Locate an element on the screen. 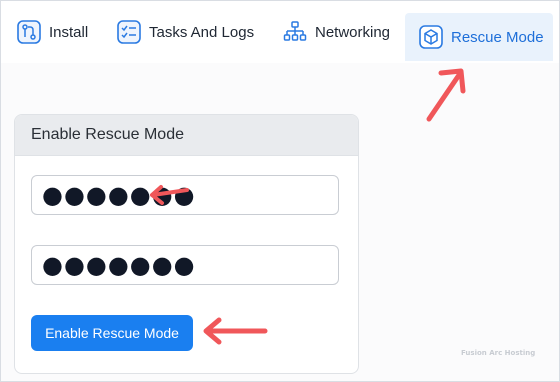  cube-box-icon is located at coordinates (431, 37).